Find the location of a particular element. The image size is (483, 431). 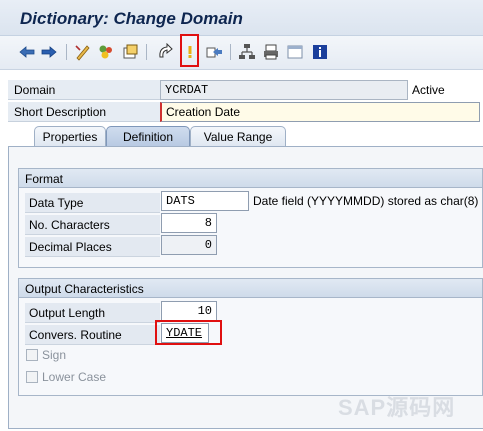

info-icon is located at coordinates (320, 52).